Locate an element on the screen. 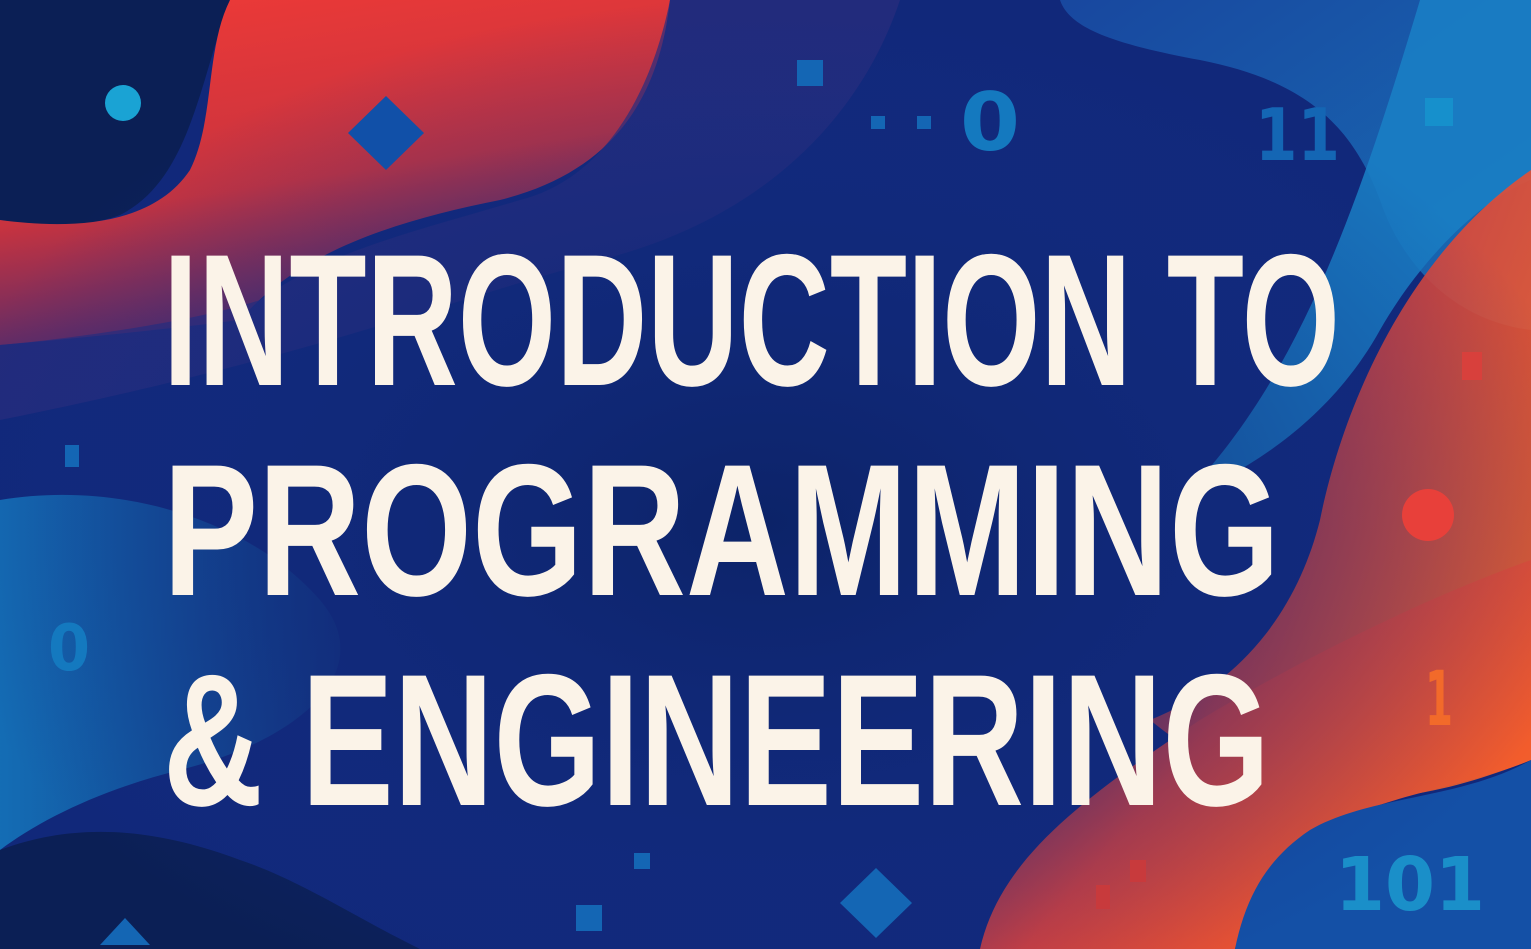 The image size is (1531, 949). digits-bottom-right: 101 is located at coordinates (1410, 885).